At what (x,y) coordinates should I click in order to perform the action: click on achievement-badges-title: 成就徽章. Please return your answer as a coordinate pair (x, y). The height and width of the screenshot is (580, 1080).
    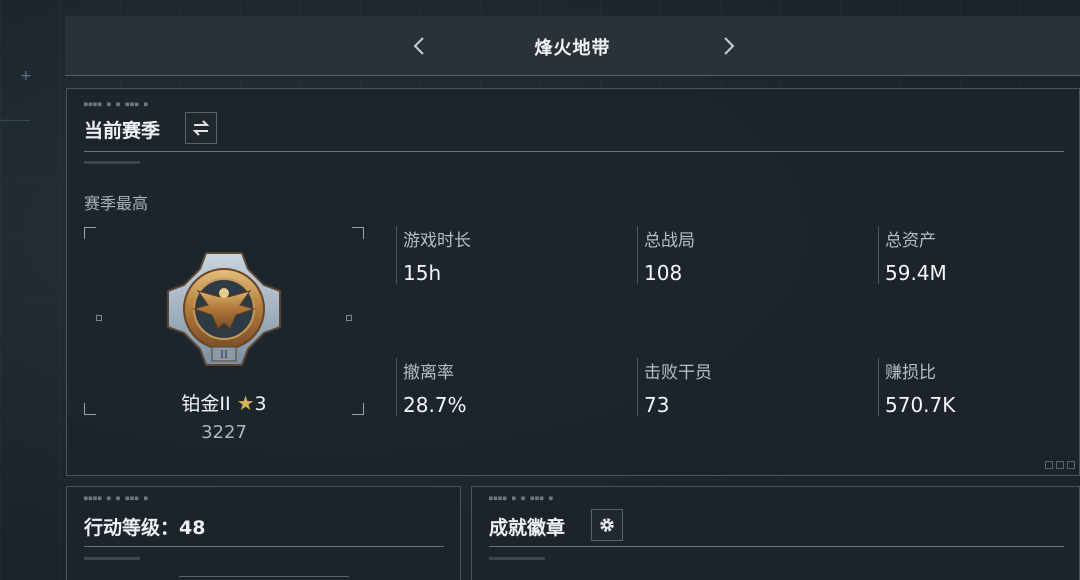
    Looking at the image, I should click on (527, 528).